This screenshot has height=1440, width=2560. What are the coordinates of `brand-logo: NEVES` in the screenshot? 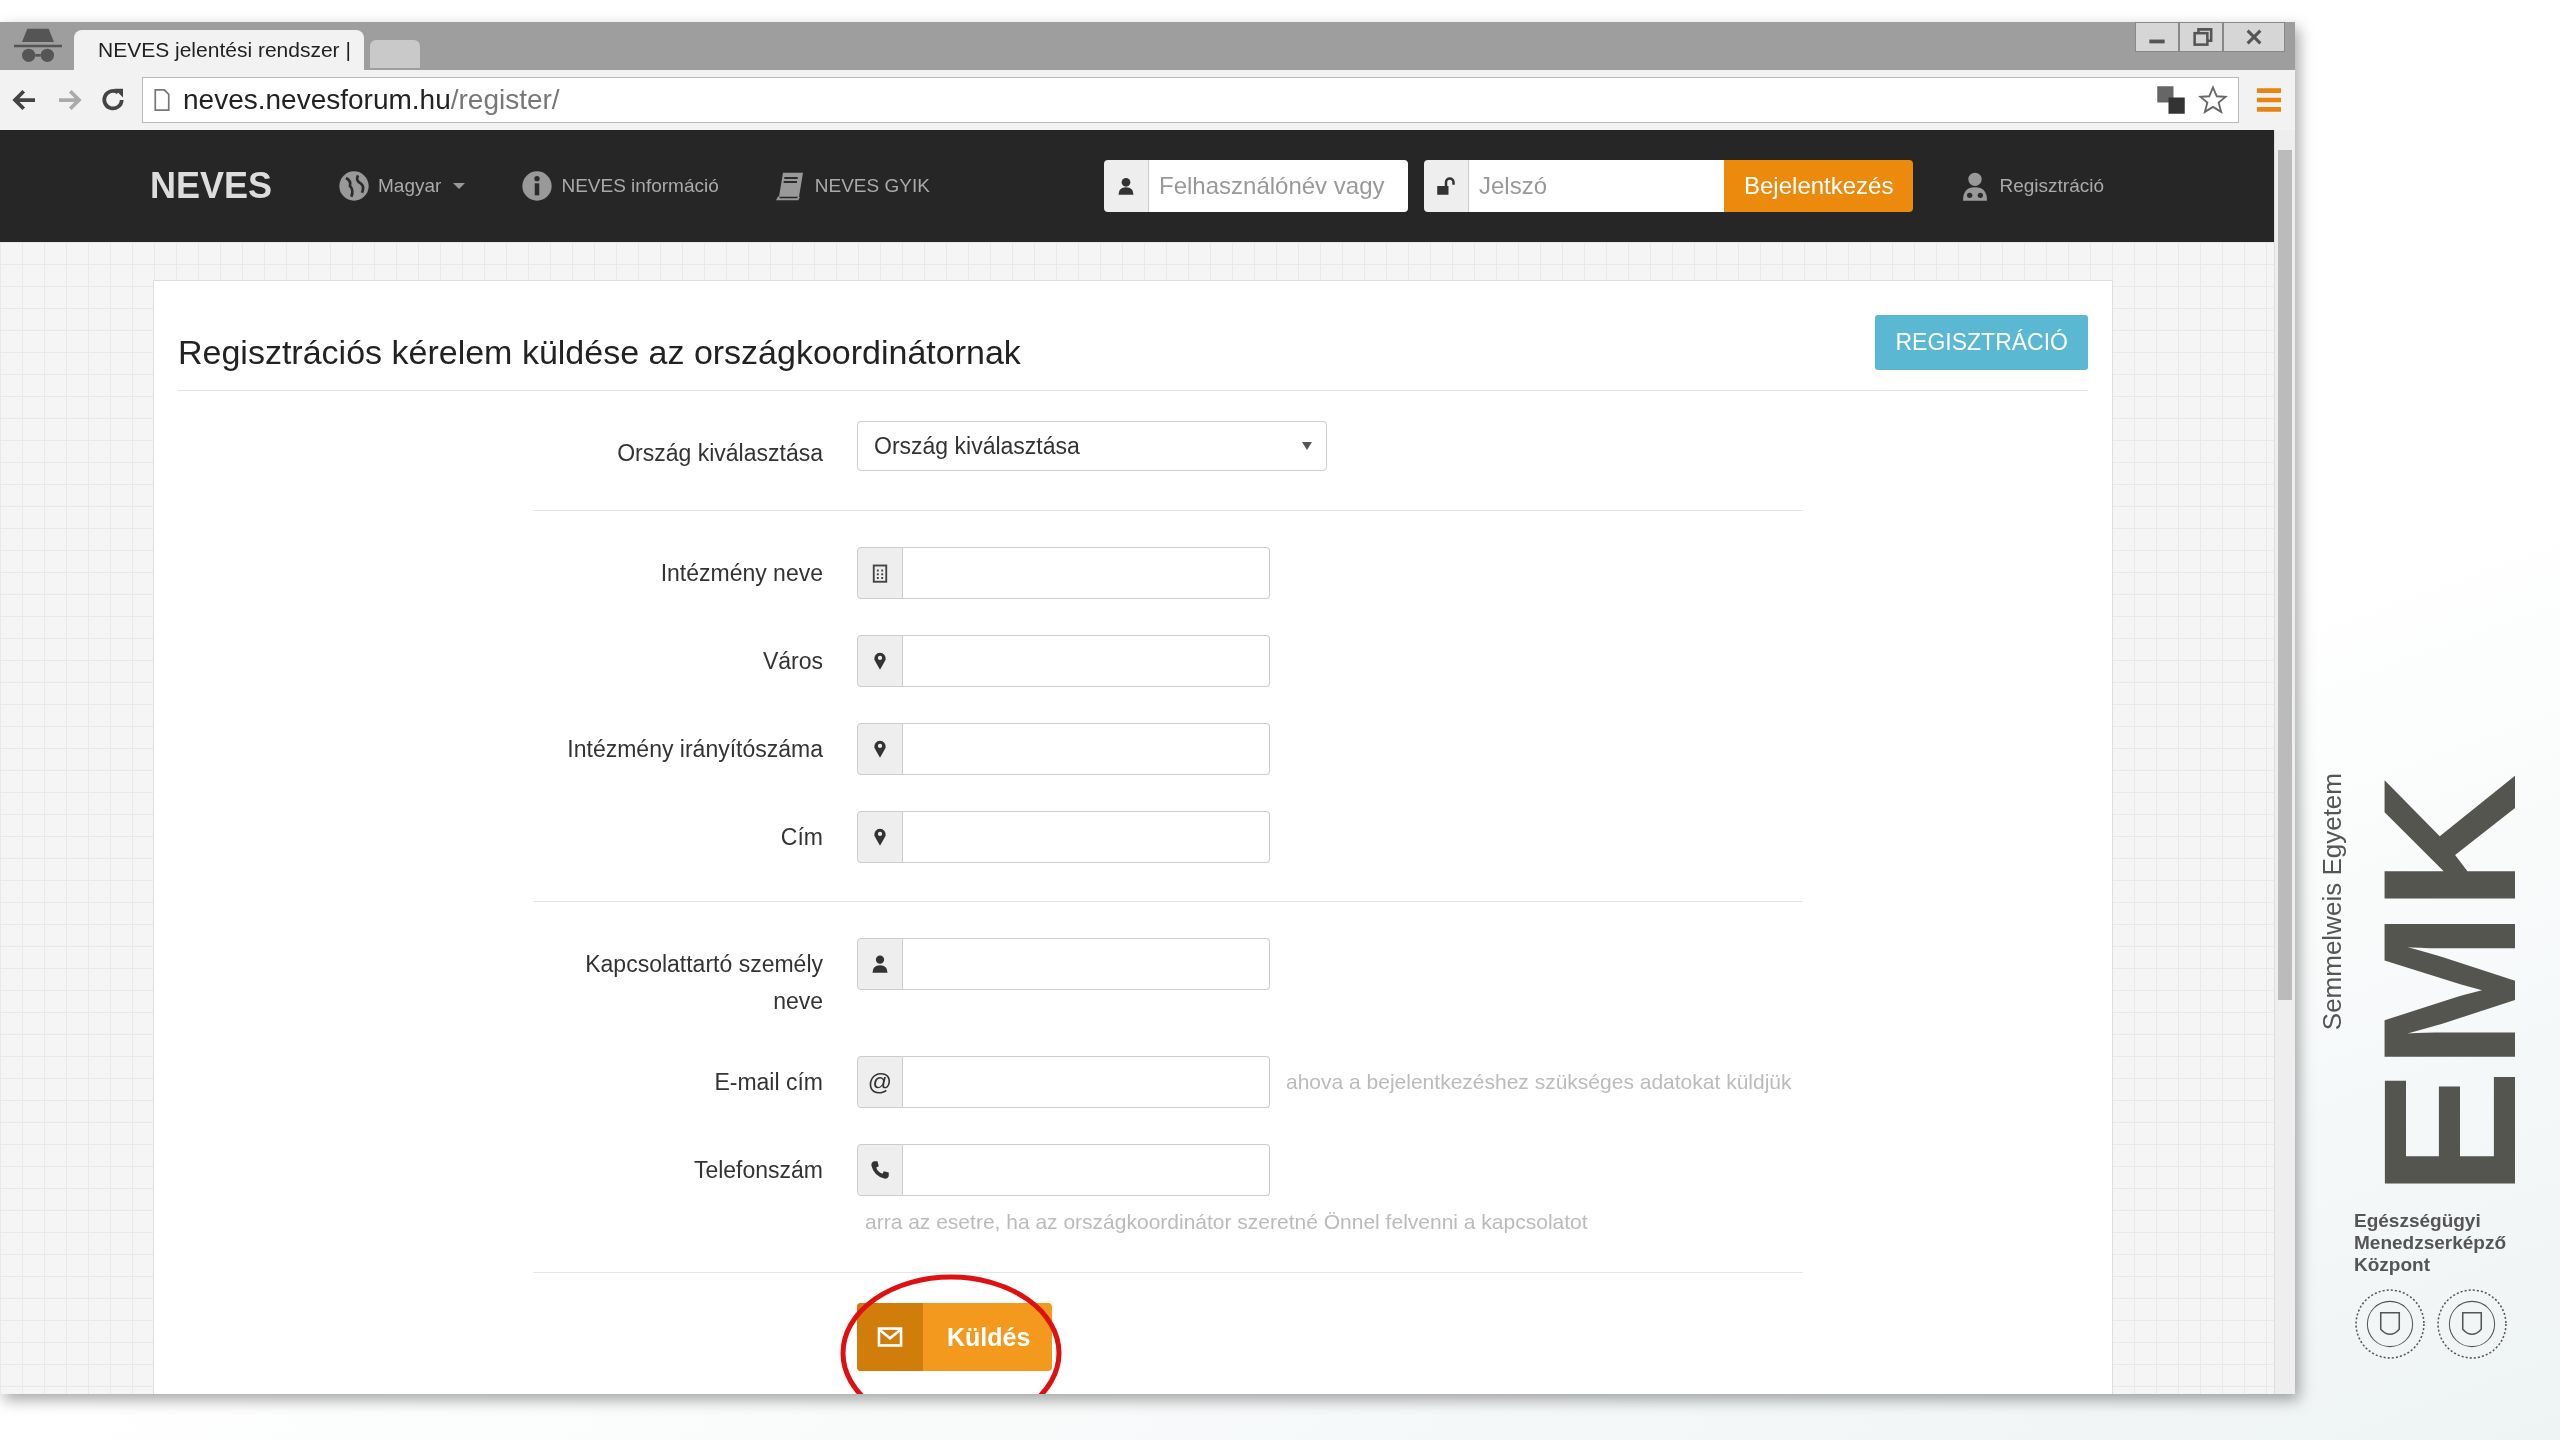 It's located at (211, 186).